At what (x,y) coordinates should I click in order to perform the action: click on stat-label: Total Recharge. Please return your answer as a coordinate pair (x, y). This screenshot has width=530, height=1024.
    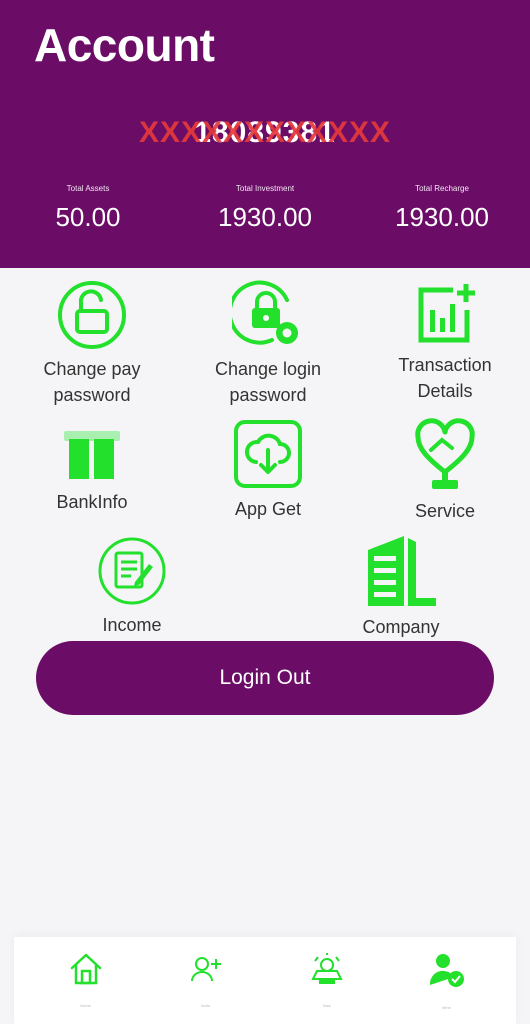
    Looking at the image, I should click on (442, 188).